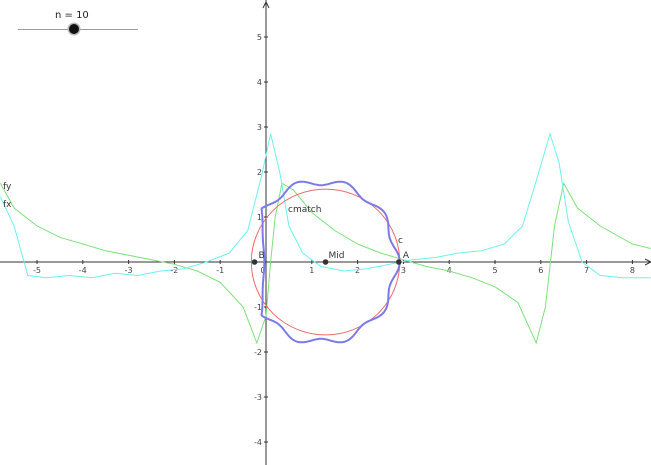 This screenshot has width=651, height=465. Describe the element at coordinates (83, 270) in the screenshot. I see `x-tick-label: -4` at that location.